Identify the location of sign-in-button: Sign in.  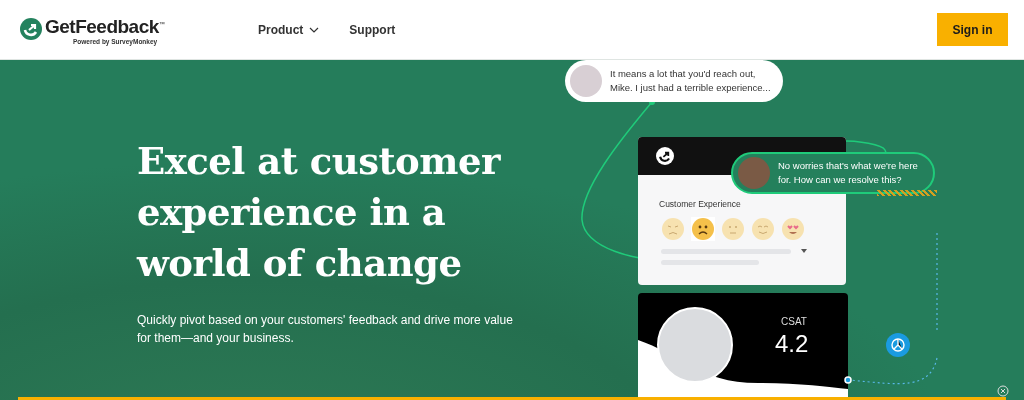
(972, 29).